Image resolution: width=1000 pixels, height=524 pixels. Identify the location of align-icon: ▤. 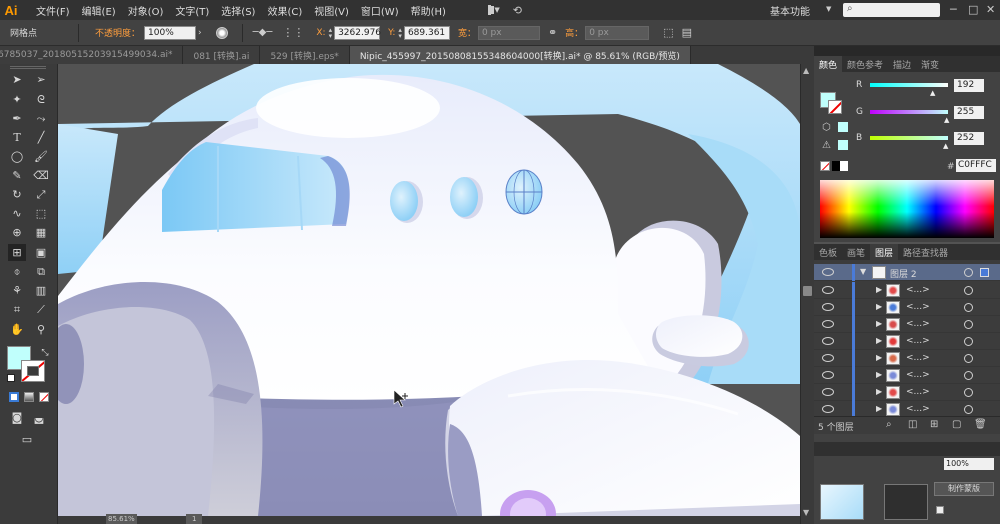
(687, 32).